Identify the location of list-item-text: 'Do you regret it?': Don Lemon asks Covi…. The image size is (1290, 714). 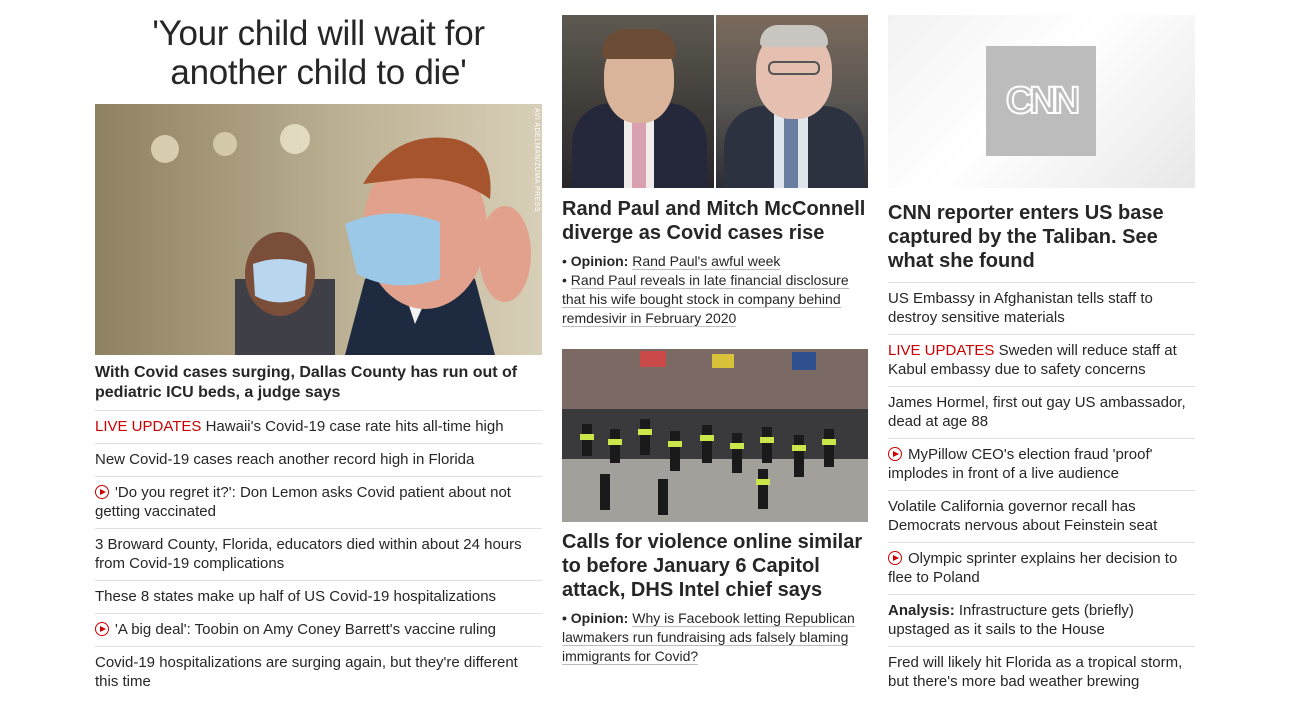
(303, 502).